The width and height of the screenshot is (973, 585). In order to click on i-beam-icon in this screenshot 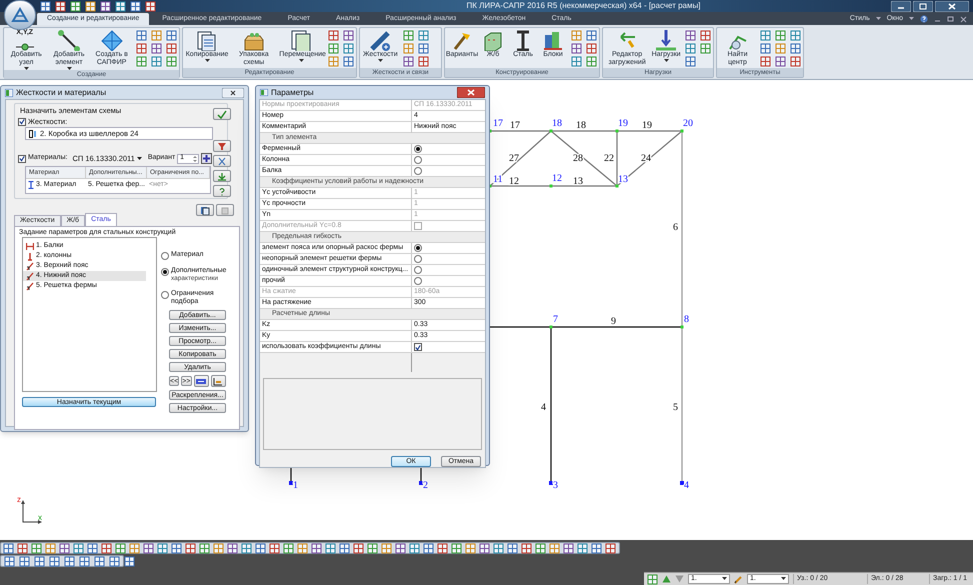, I will do `click(31, 185)`.